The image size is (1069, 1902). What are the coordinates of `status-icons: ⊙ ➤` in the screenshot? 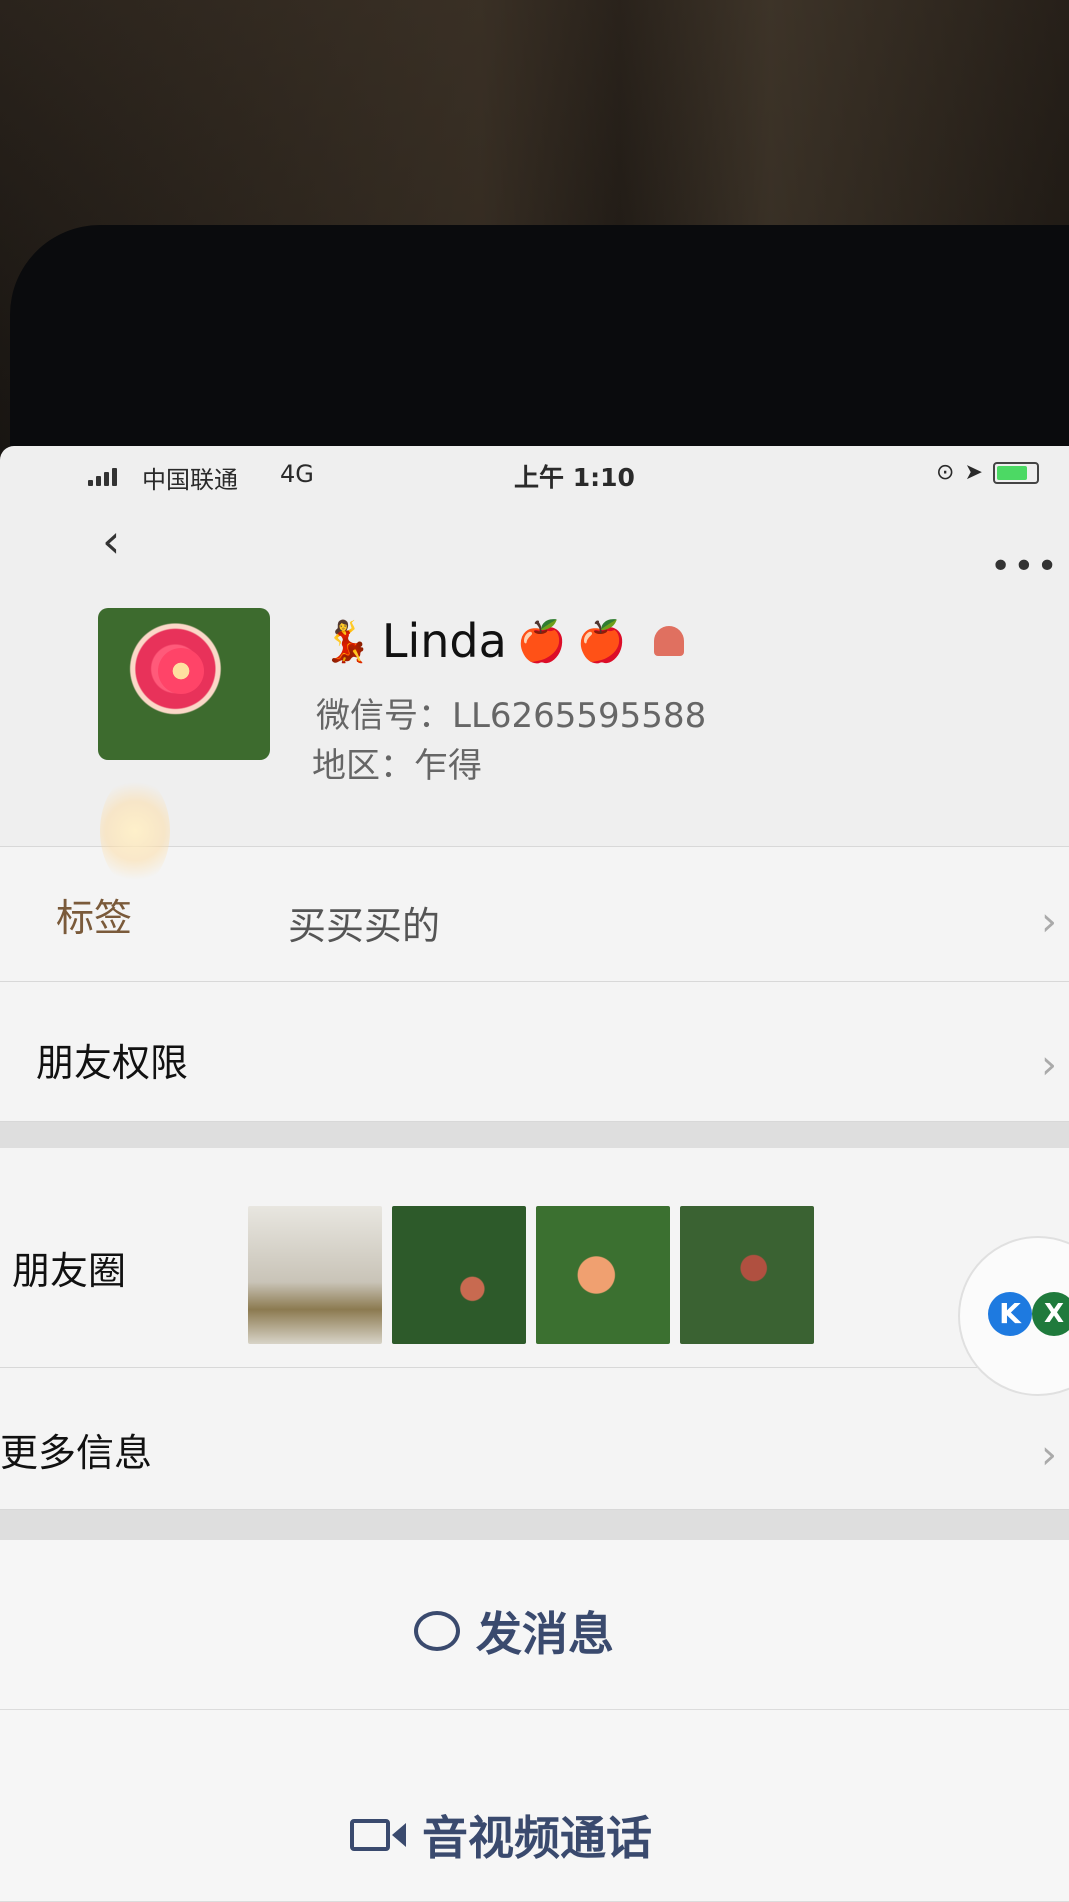 It's located at (987, 472).